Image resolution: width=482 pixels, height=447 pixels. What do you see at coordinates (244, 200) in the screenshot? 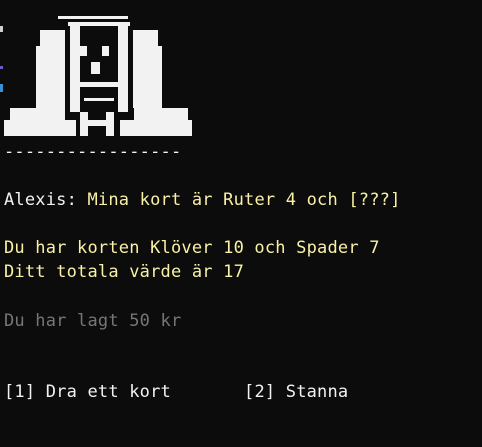
I see `dealer-cards-text: Mina kort är Ruter 4 och [???]` at bounding box center [244, 200].